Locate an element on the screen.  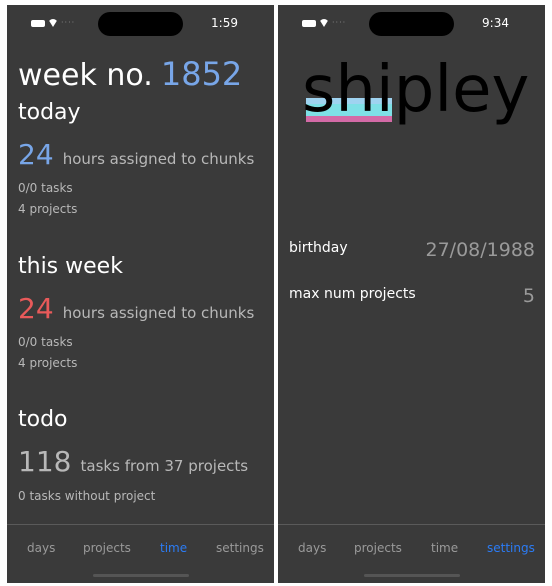
week-label: week no. is located at coordinates (85, 75).